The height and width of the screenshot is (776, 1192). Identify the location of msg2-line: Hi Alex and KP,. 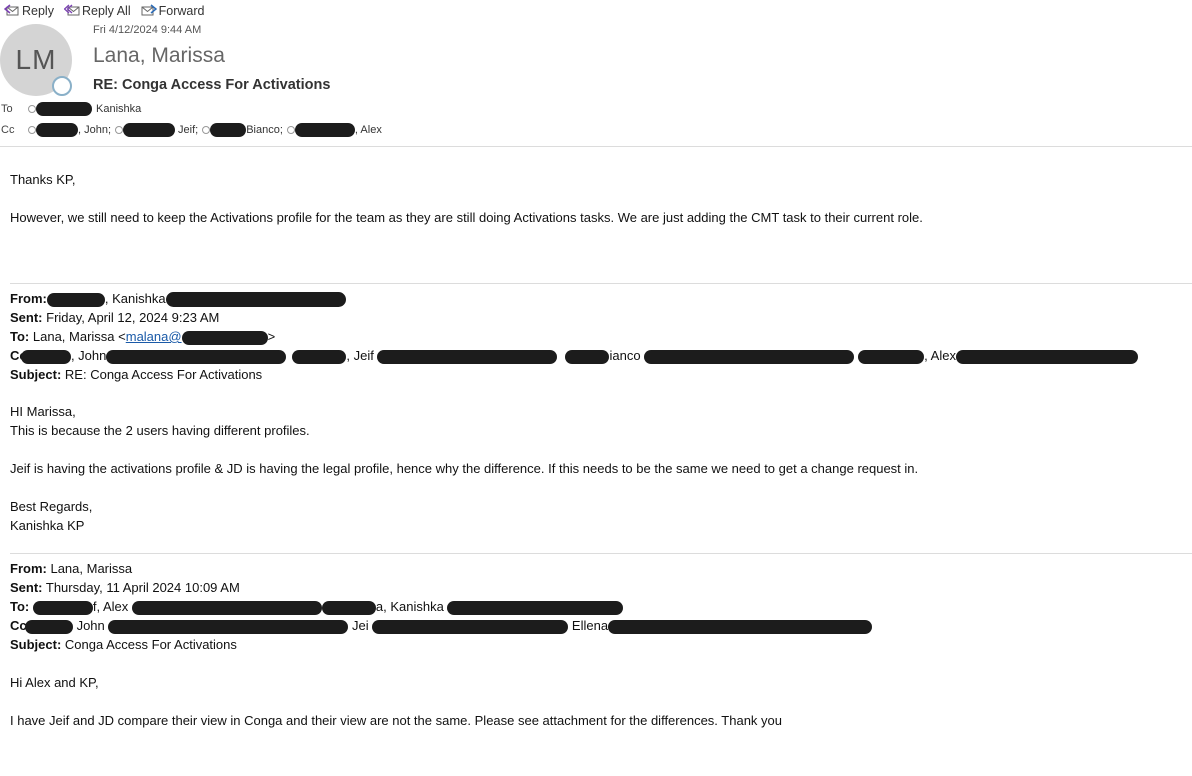
(54, 682).